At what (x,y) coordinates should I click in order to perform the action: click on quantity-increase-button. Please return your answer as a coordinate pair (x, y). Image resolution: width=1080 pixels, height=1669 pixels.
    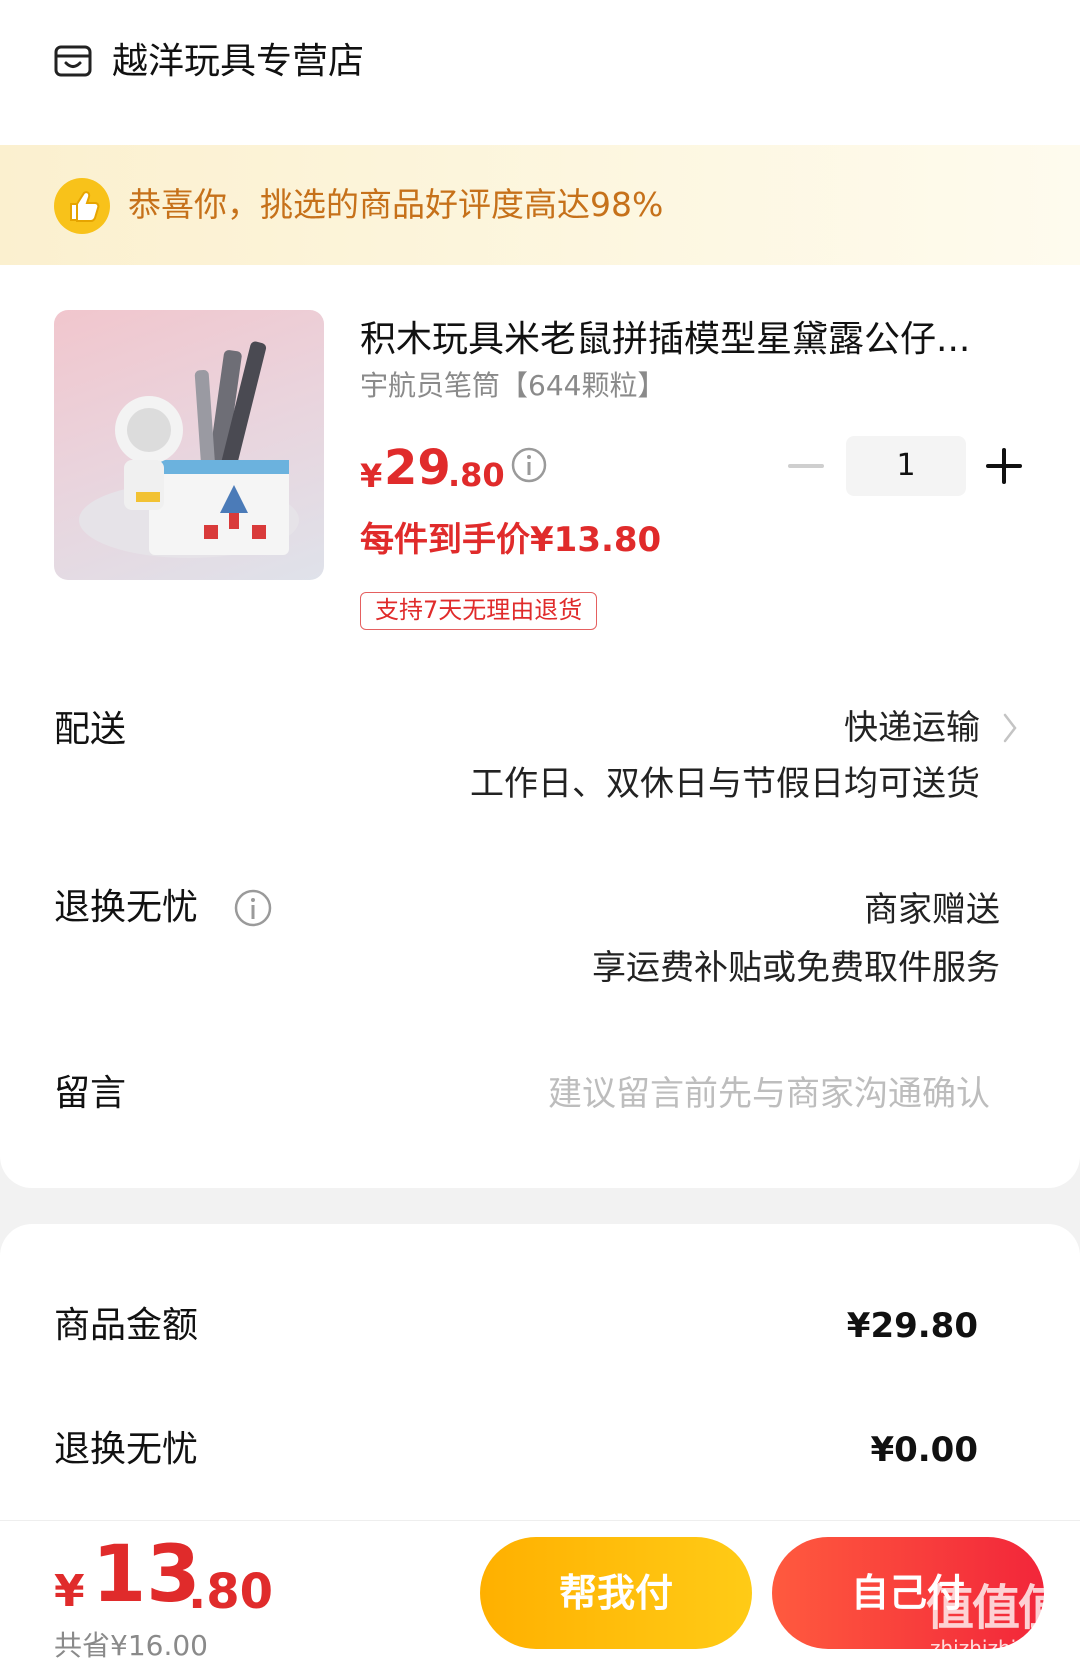
    Looking at the image, I should click on (1004, 466).